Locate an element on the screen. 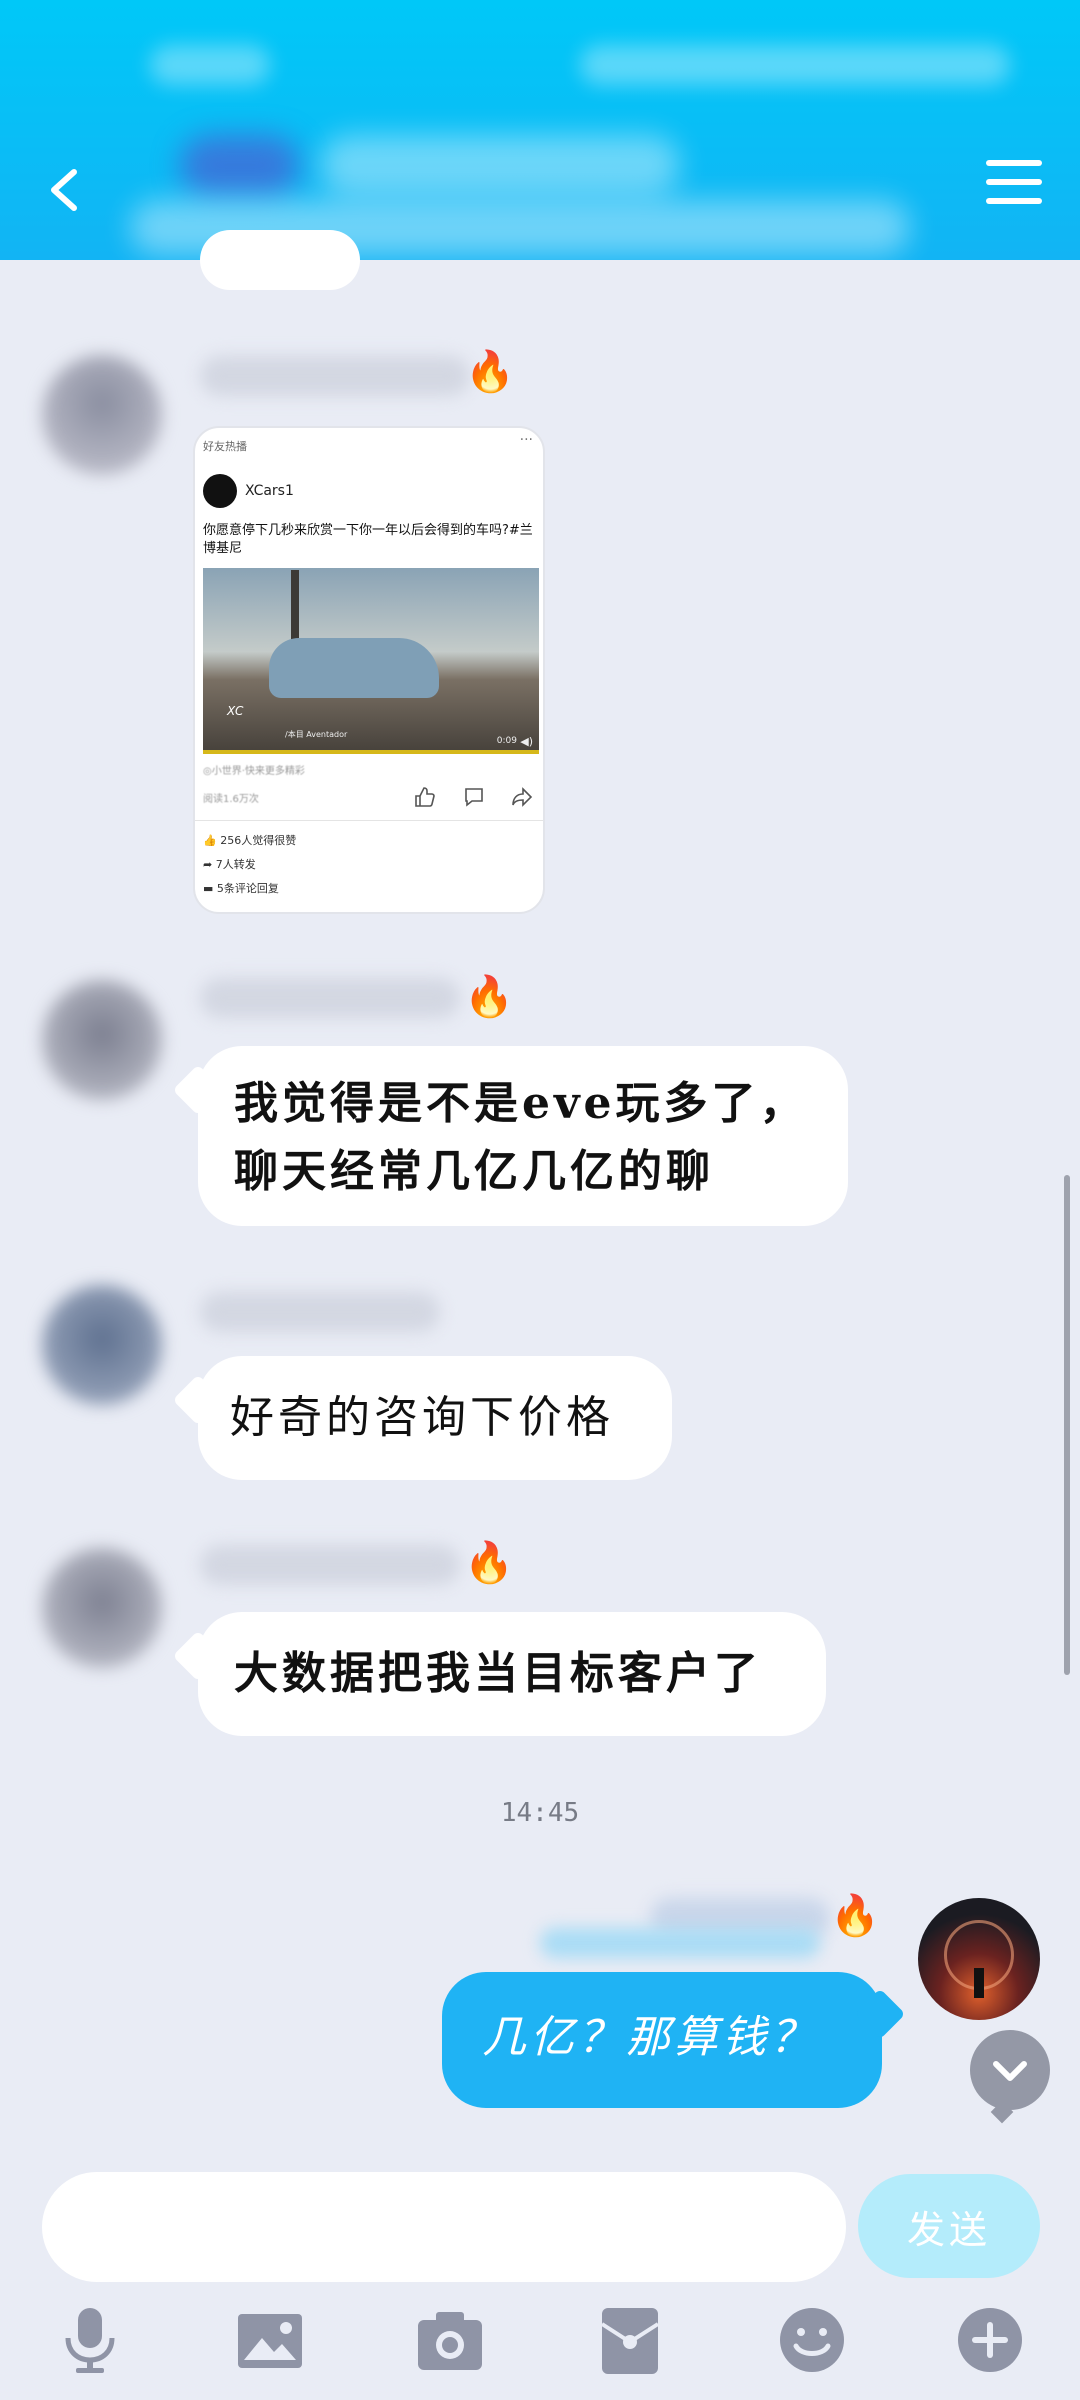  message-bubble: 大数据把我当目标客户了 is located at coordinates (512, 1674).